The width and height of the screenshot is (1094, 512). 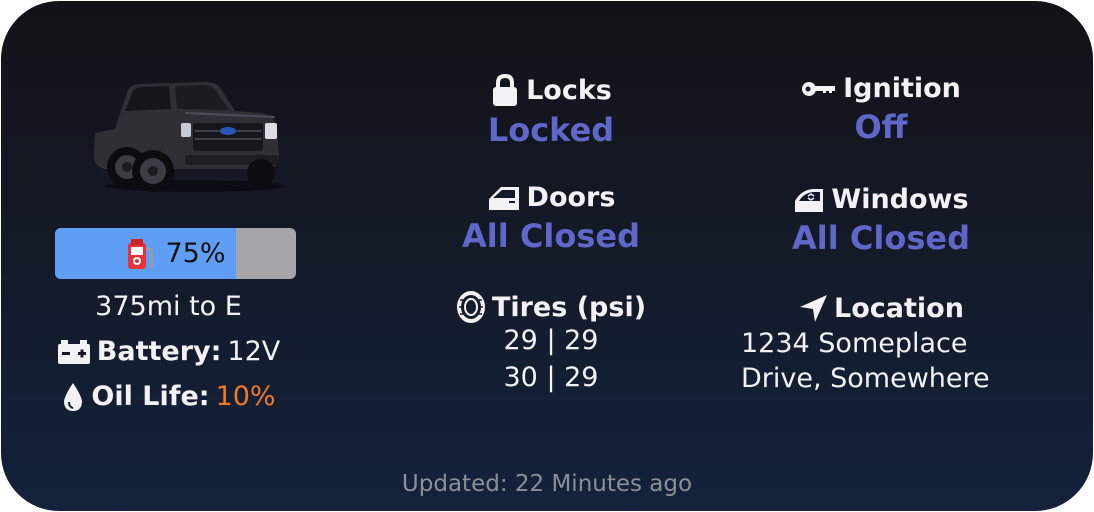 What do you see at coordinates (569, 307) in the screenshot?
I see `tires-label: Tires (psi)` at bounding box center [569, 307].